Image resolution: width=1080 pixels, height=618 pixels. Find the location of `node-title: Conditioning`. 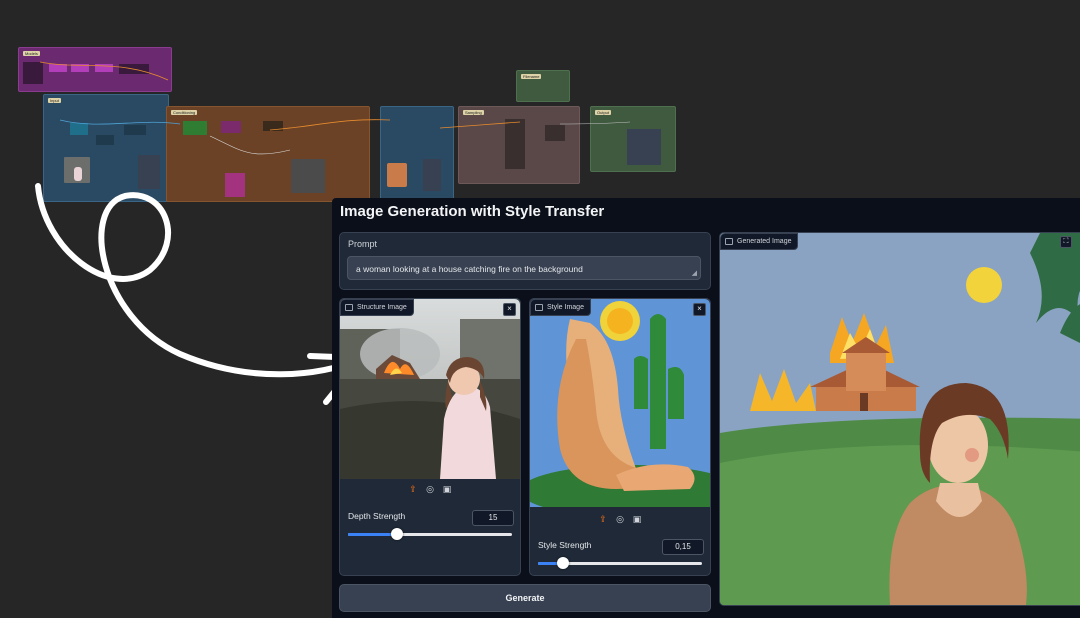

node-title: Conditioning is located at coordinates (184, 112).